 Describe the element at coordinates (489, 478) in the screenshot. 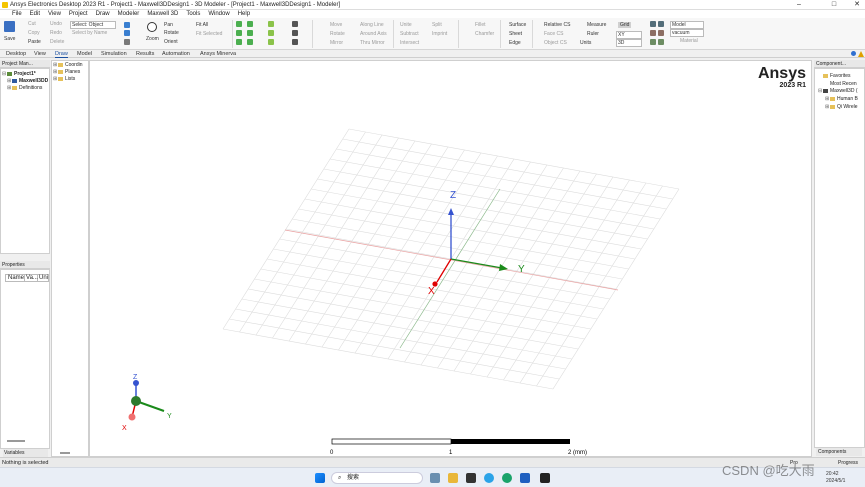

I see `app-icon-blue` at that location.